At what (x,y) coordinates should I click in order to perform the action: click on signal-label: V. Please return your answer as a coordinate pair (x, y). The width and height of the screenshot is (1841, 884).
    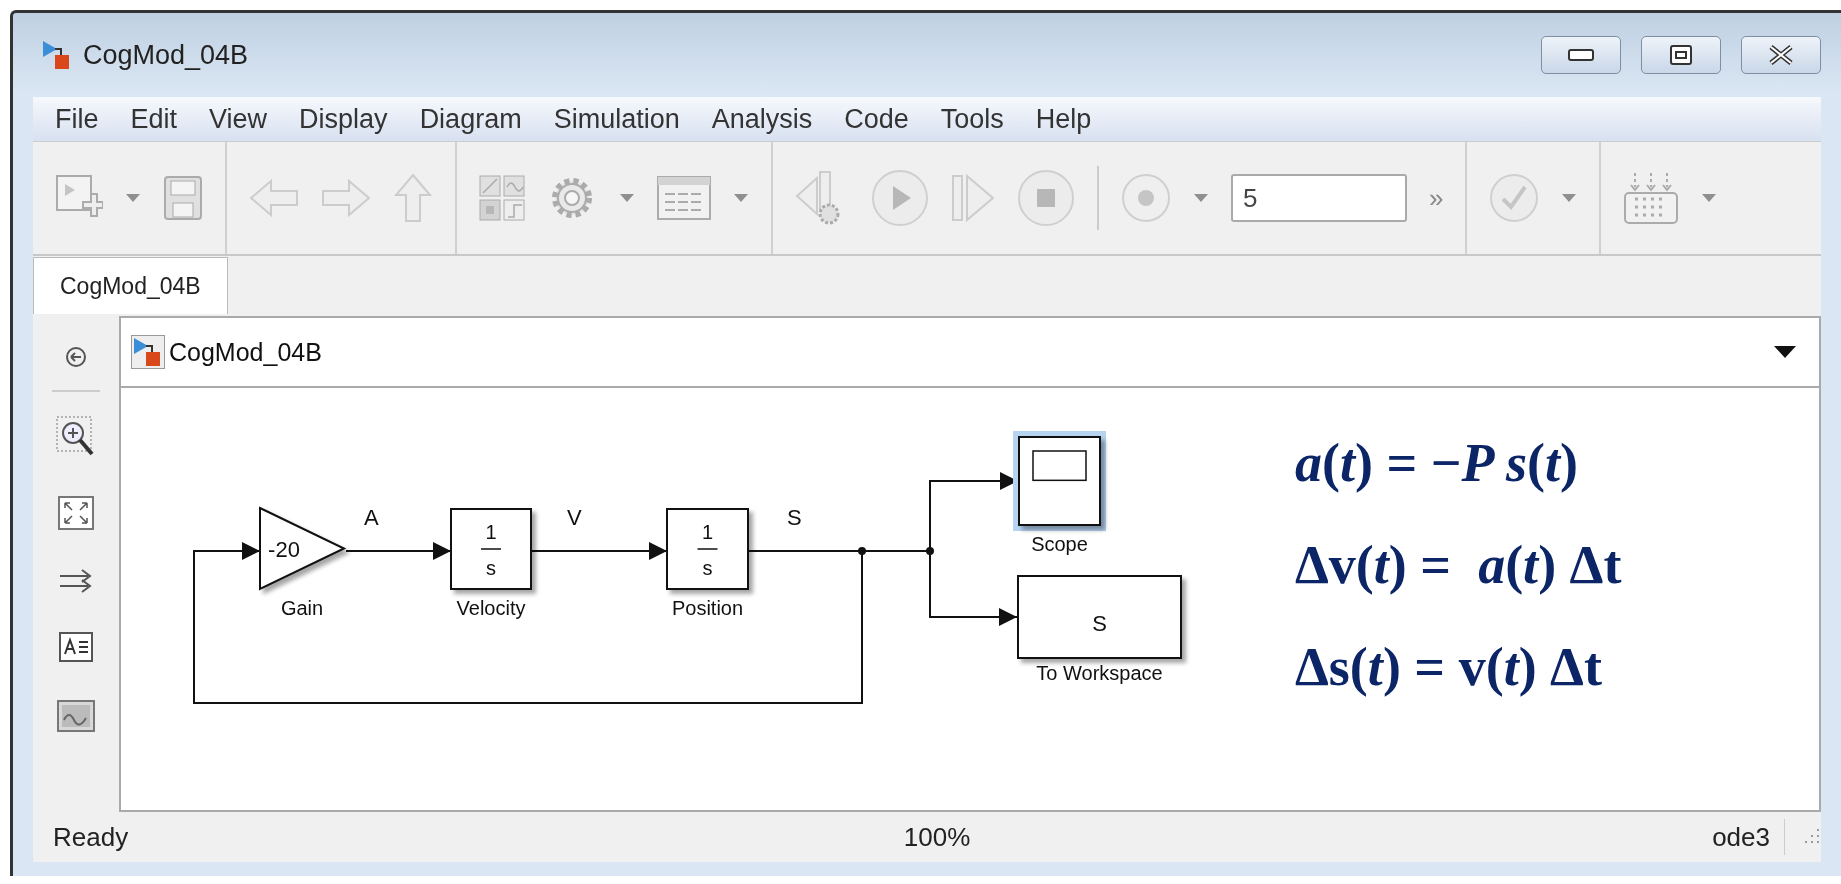
    Looking at the image, I should click on (574, 517).